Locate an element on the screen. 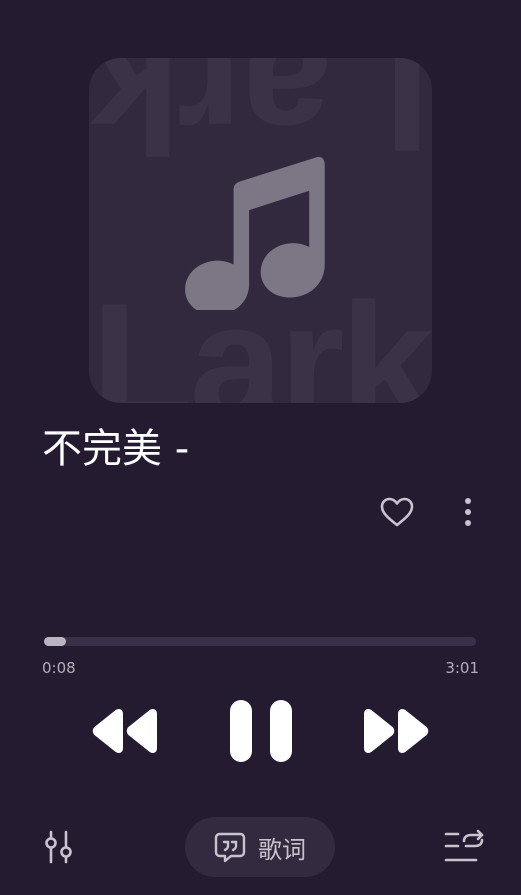 The height and width of the screenshot is (895, 521). favorite-button is located at coordinates (397, 512).